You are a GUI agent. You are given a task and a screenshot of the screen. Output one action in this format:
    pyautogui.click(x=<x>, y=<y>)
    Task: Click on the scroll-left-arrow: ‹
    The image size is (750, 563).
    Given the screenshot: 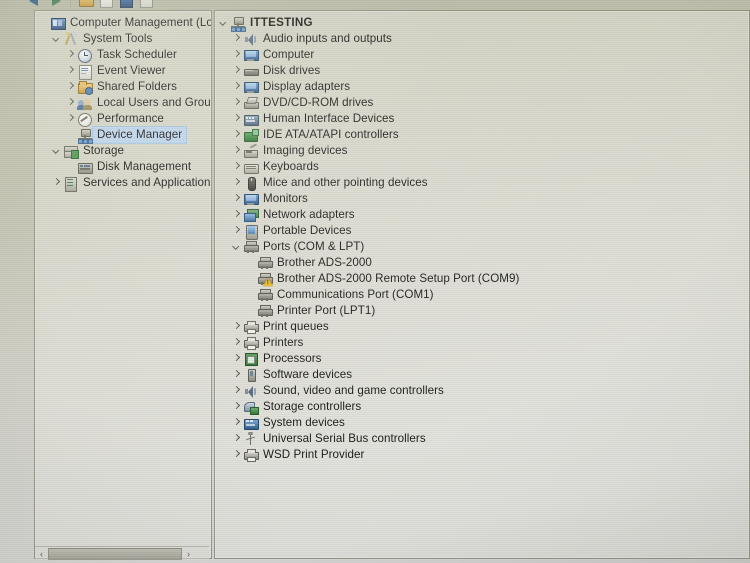 What is the action you would take?
    pyautogui.click(x=41, y=554)
    